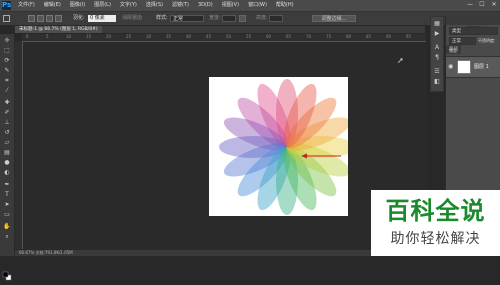 This screenshot has width=500, height=285. I want to click on antialias-label: 消除锯齿, so click(132, 18).